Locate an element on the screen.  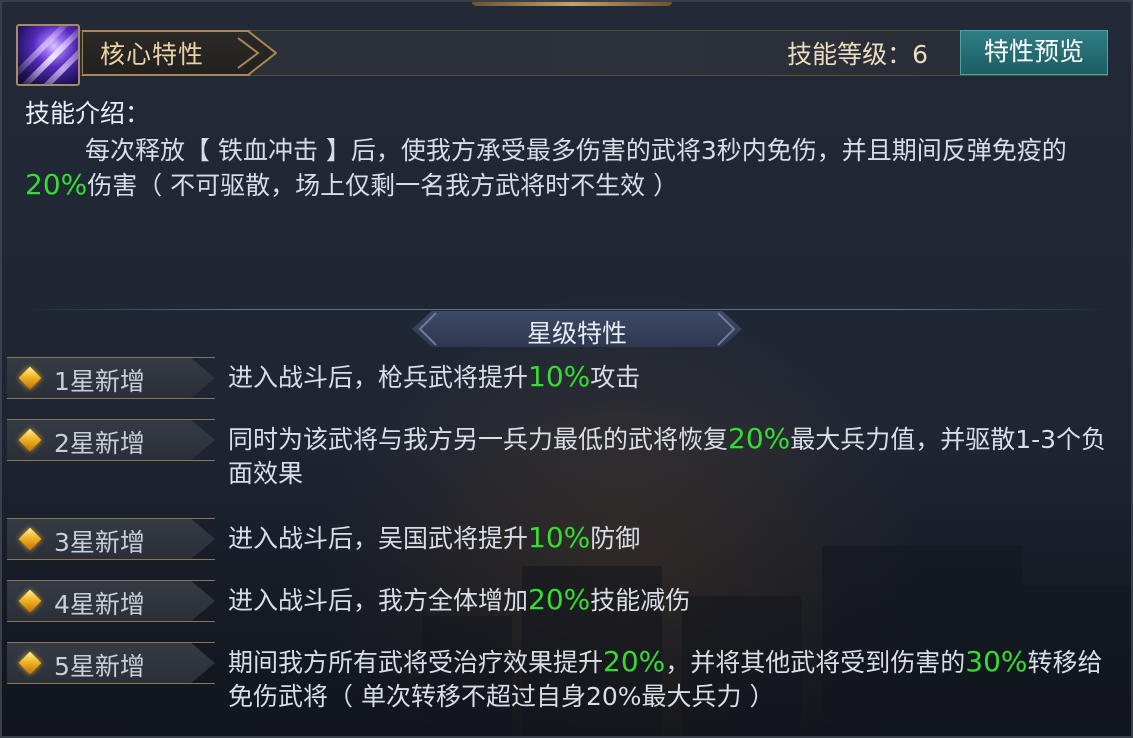
row-highlight-value-2: 30% is located at coordinates (996, 661).